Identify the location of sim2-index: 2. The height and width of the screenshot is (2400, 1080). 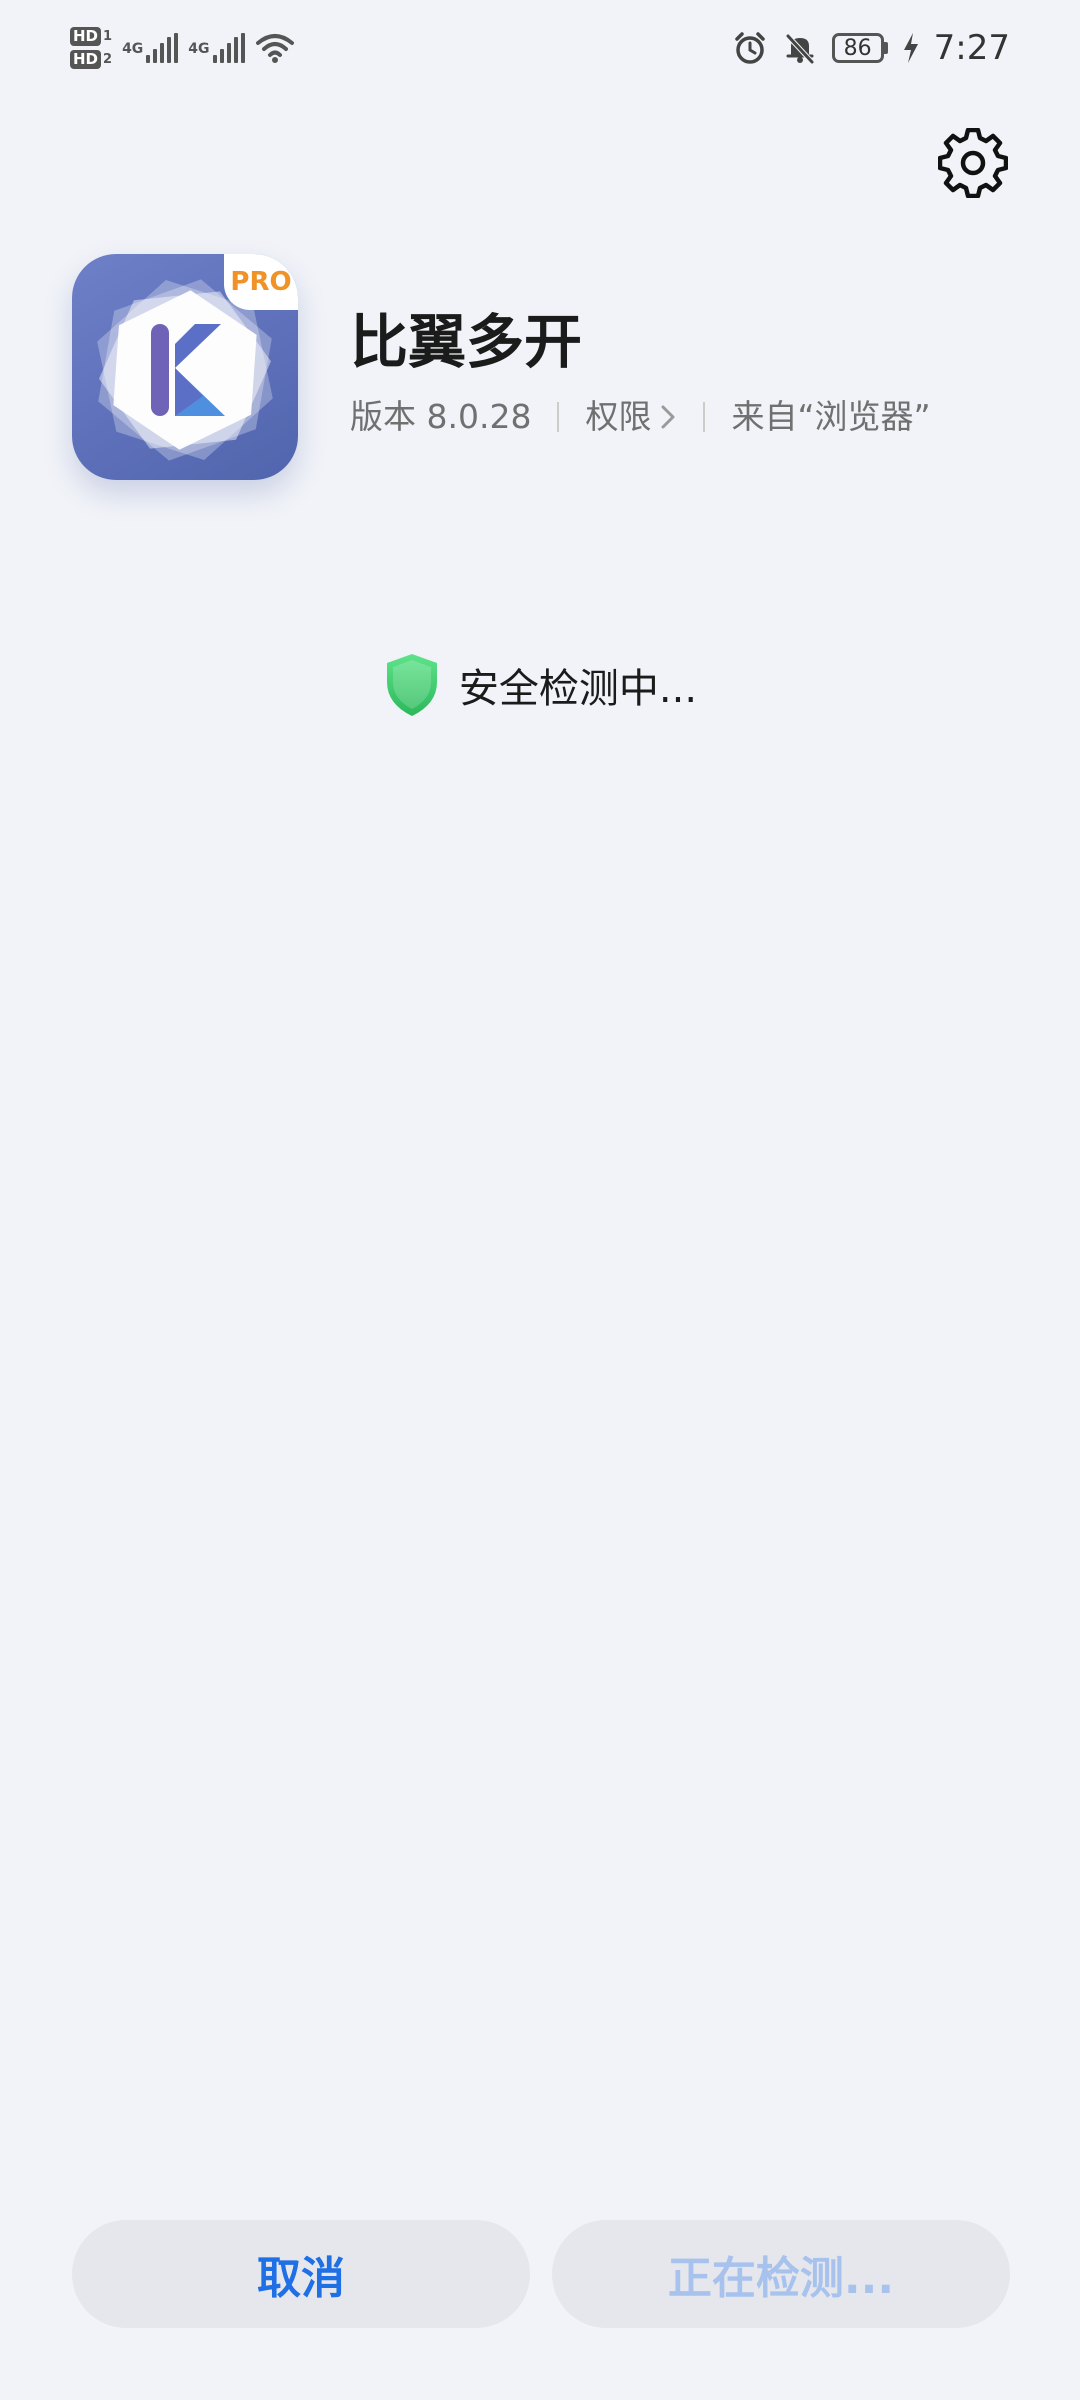
(108, 59).